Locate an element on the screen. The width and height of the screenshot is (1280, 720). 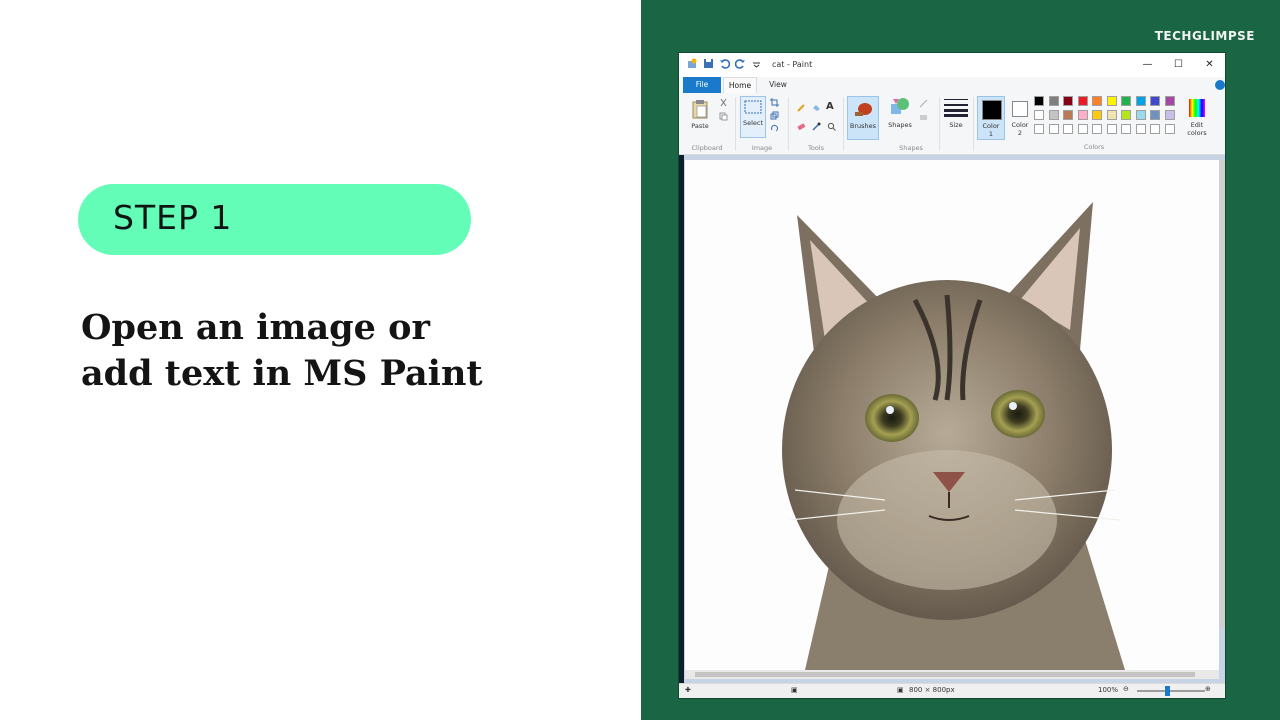
fill-shape-icon is located at coordinates (923, 116).